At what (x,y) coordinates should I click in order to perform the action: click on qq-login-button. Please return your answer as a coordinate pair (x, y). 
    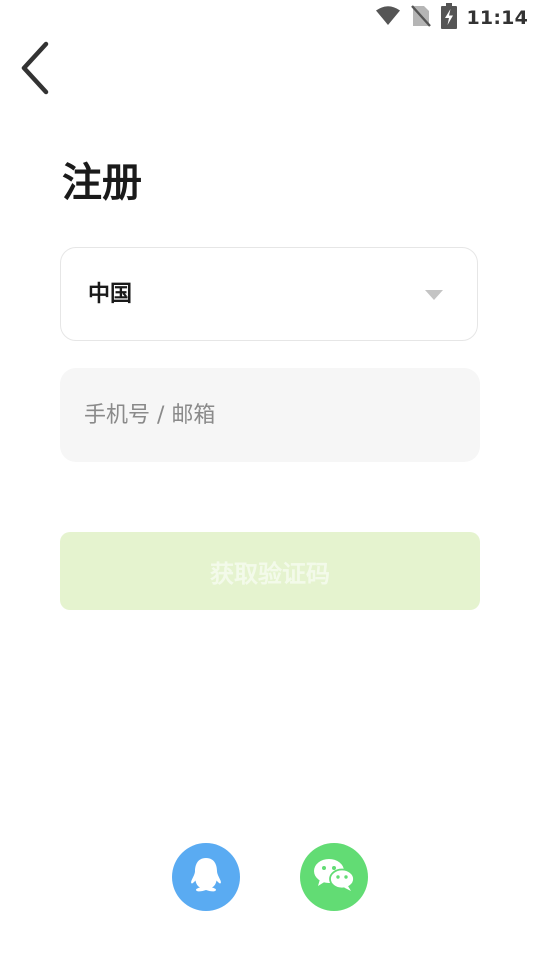
    Looking at the image, I should click on (206, 877).